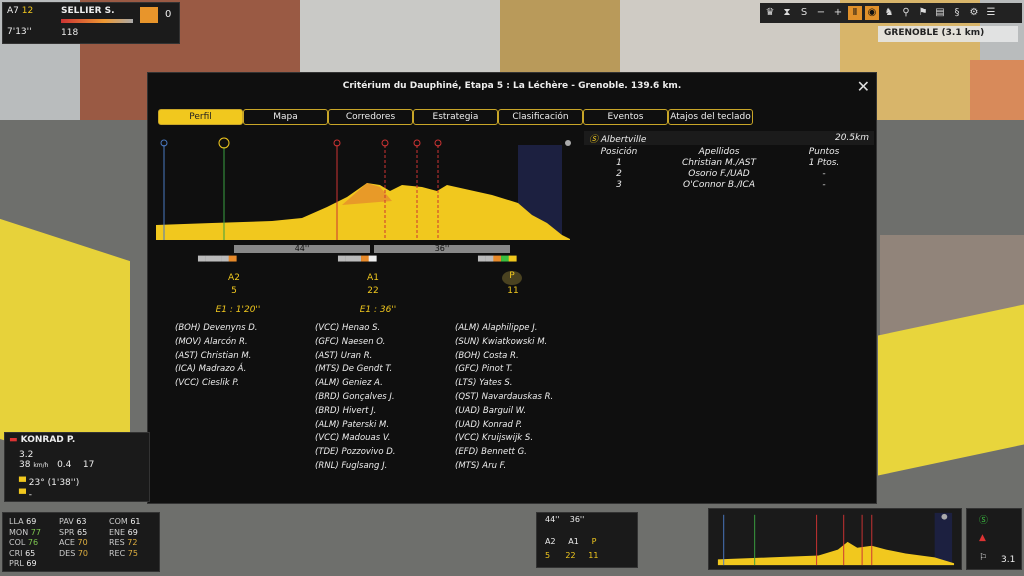 This screenshot has width=1024, height=576. What do you see at coordinates (855, 13) in the screenshot?
I see `pause-icon: Ⅱ` at bounding box center [855, 13].